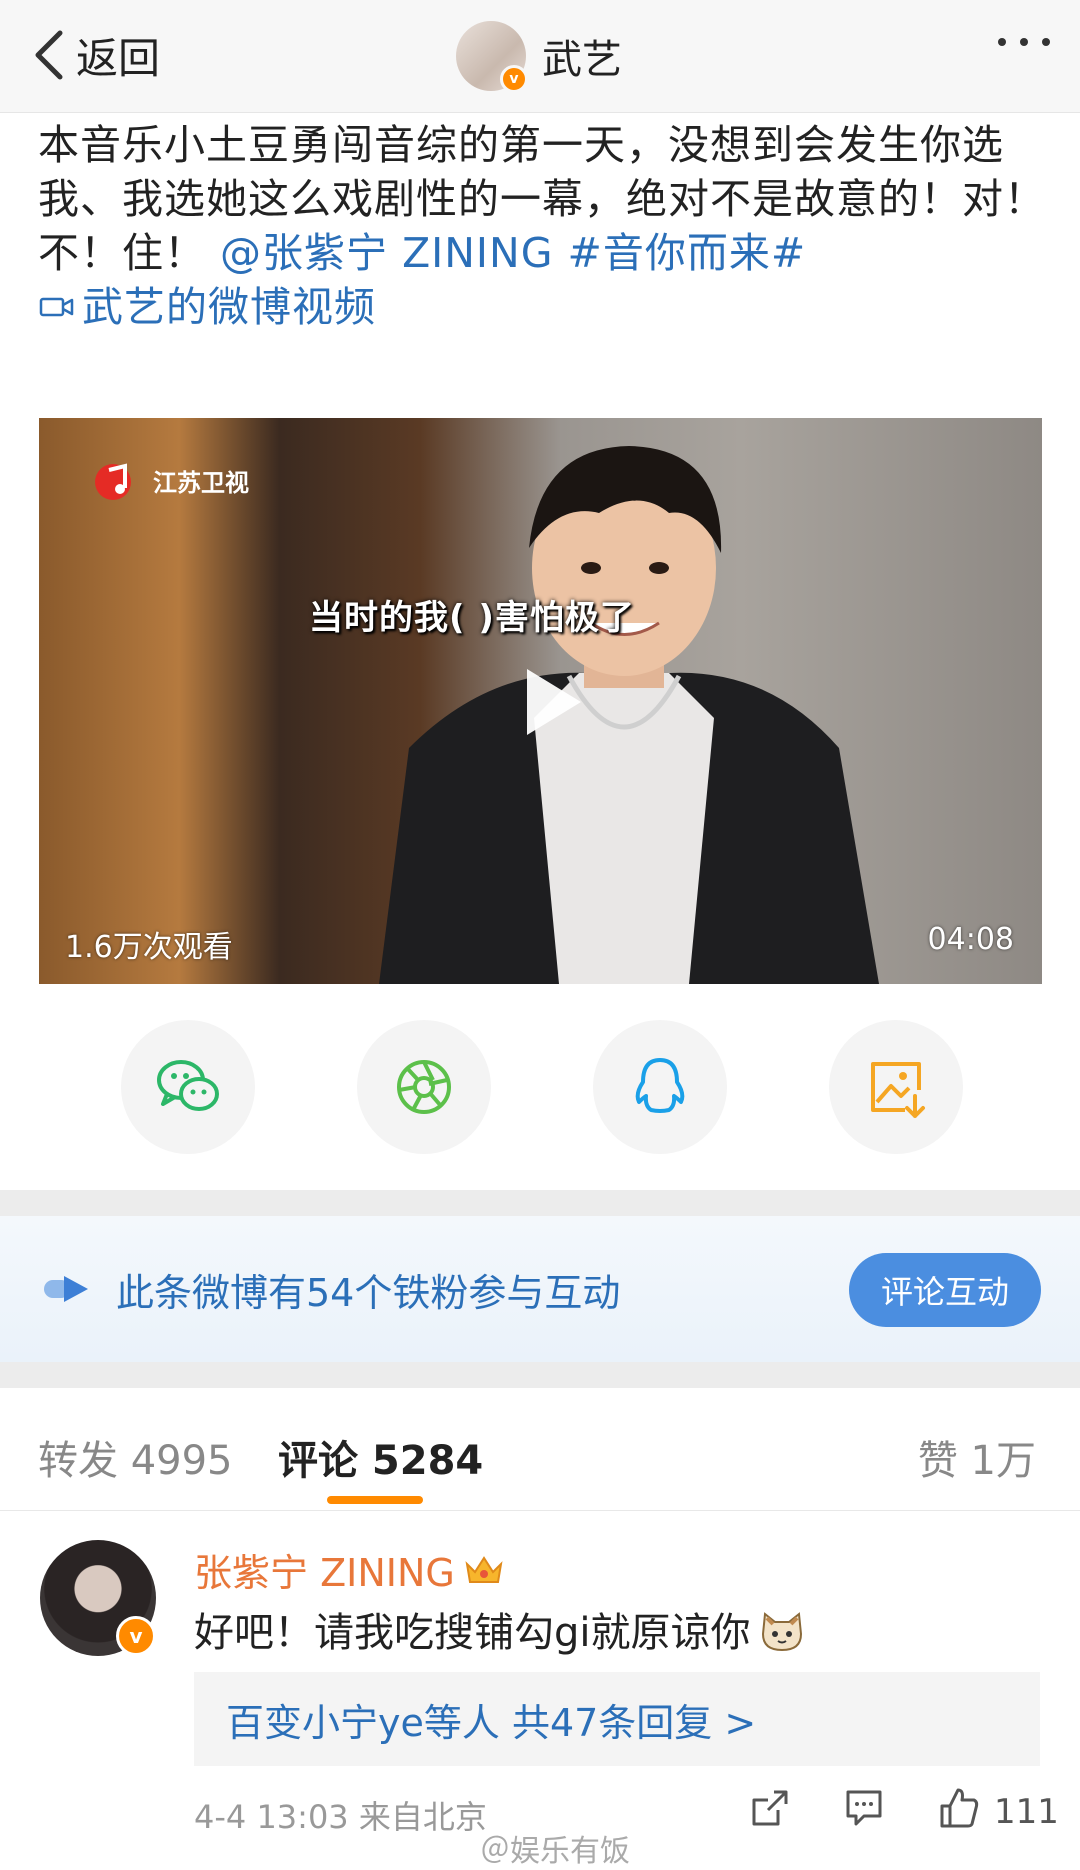  I want to click on fan-interaction-banner: 此条微博有54个铁粉参与互动 评论互动, so click(540, 1289).